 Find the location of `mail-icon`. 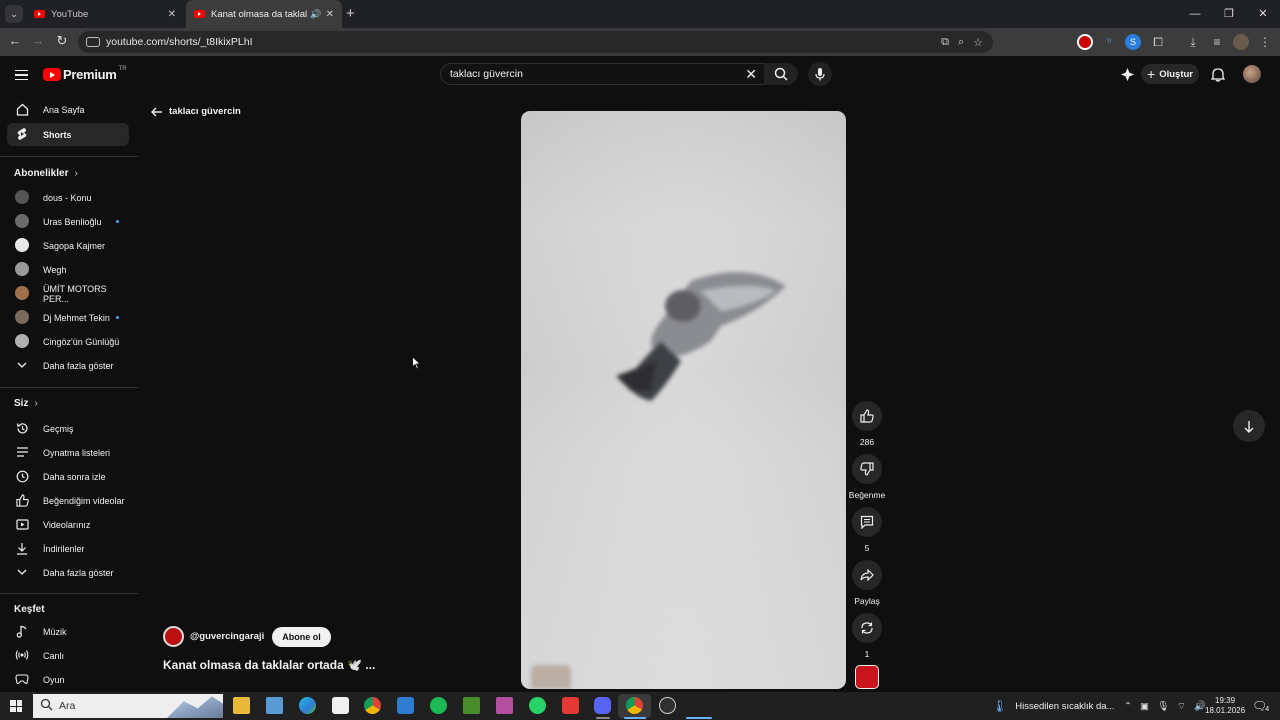

mail-icon is located at coordinates (405, 705).